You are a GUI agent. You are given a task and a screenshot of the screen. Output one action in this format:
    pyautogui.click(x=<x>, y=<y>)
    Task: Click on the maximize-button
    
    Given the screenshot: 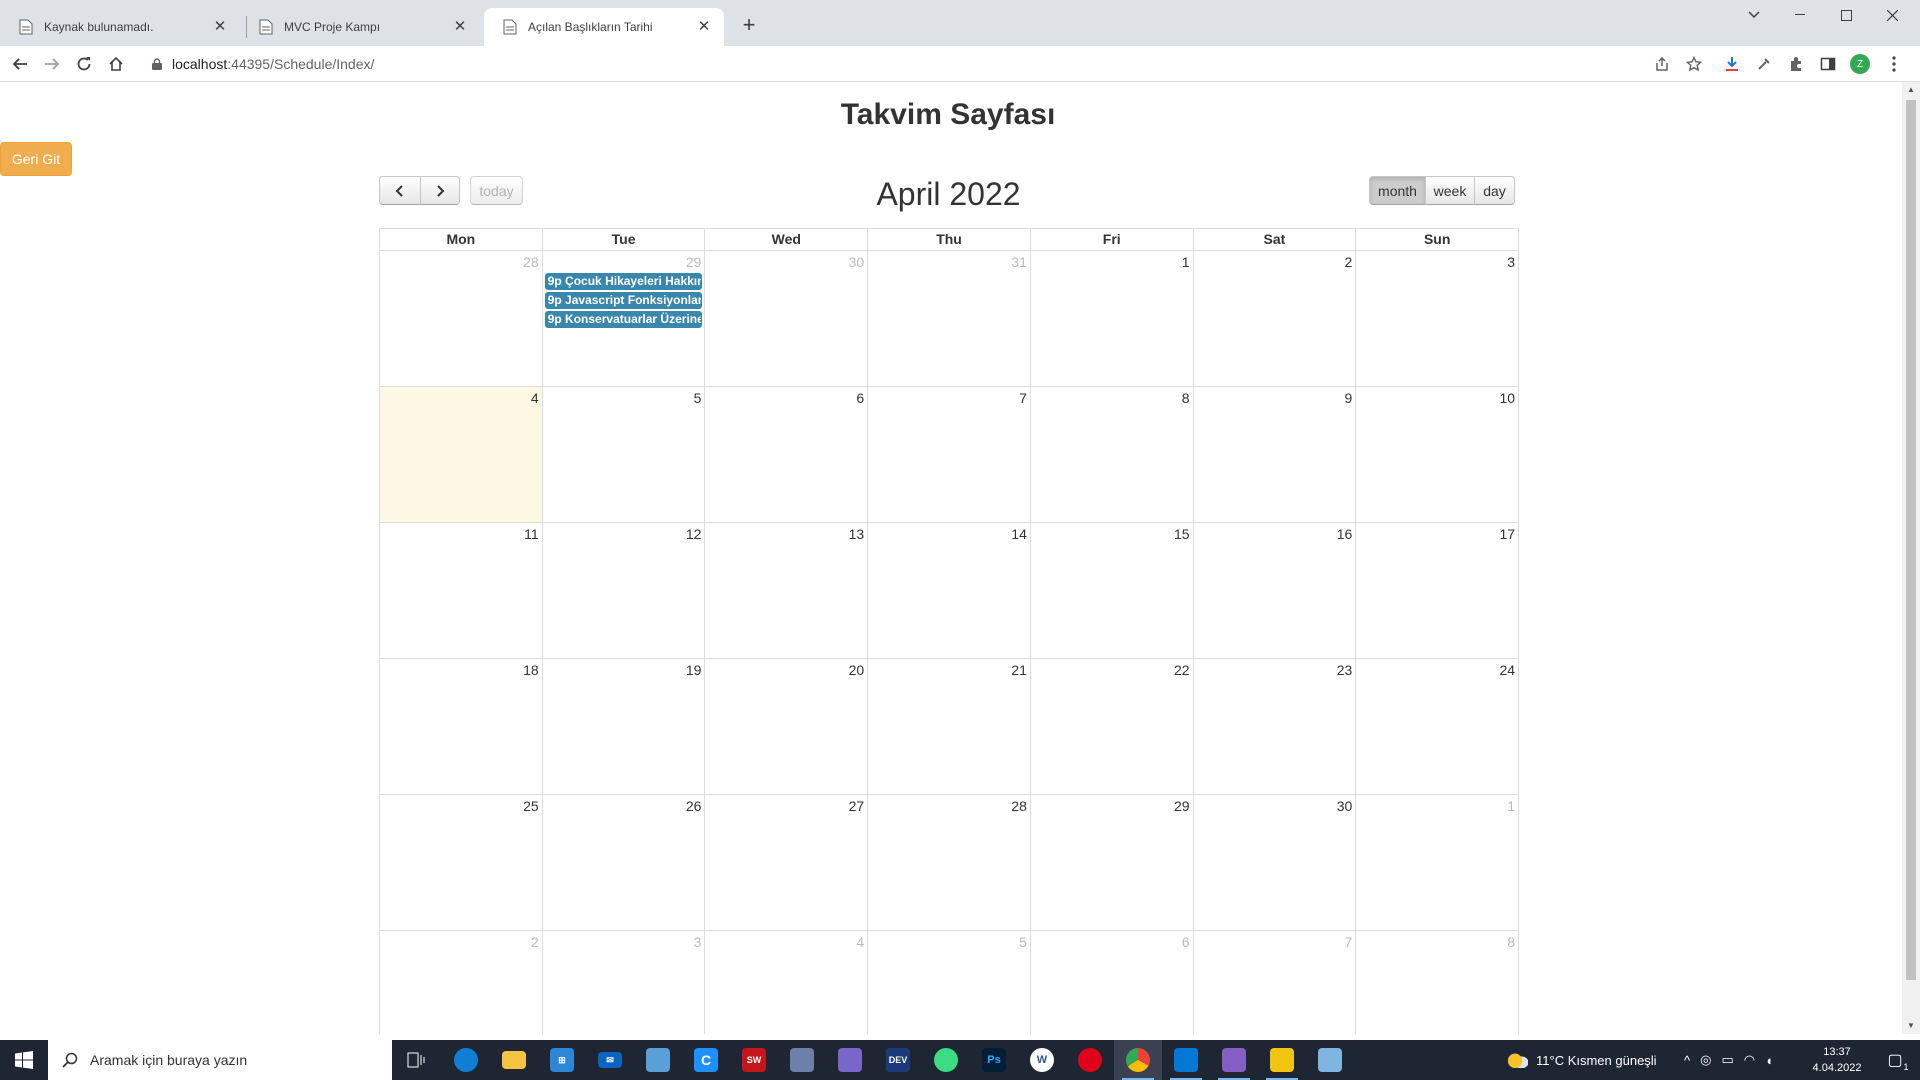 What is the action you would take?
    pyautogui.click(x=1846, y=15)
    